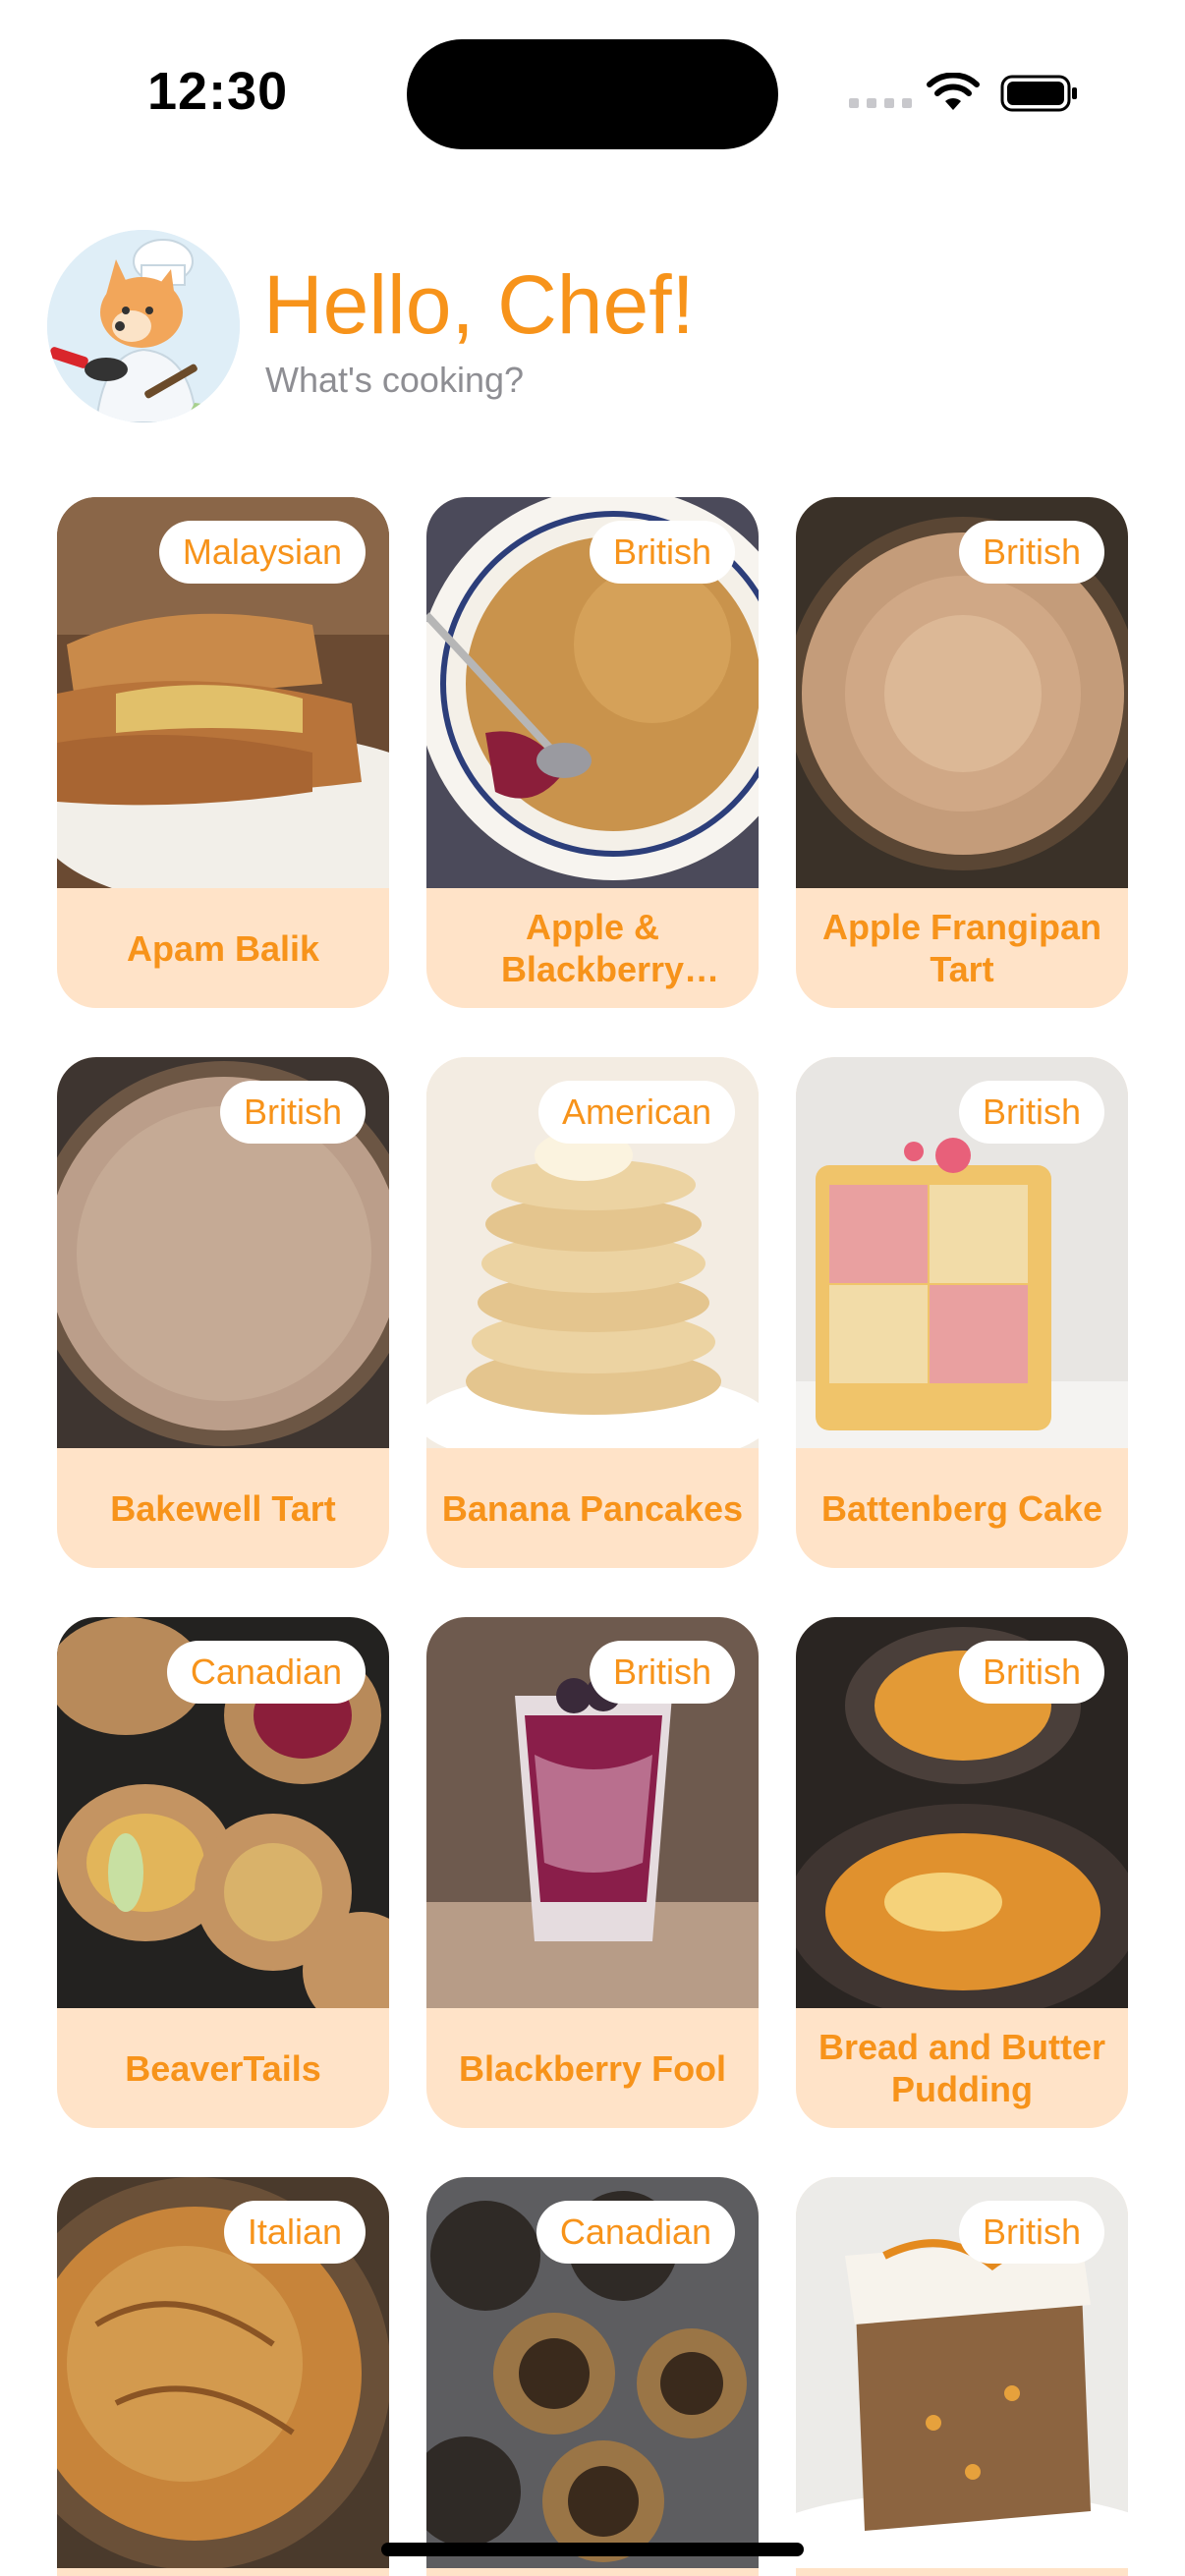 Image resolution: width=1185 pixels, height=2576 pixels. Describe the element at coordinates (592, 1508) in the screenshot. I see `recipe-title: Banana Pancakes` at that location.